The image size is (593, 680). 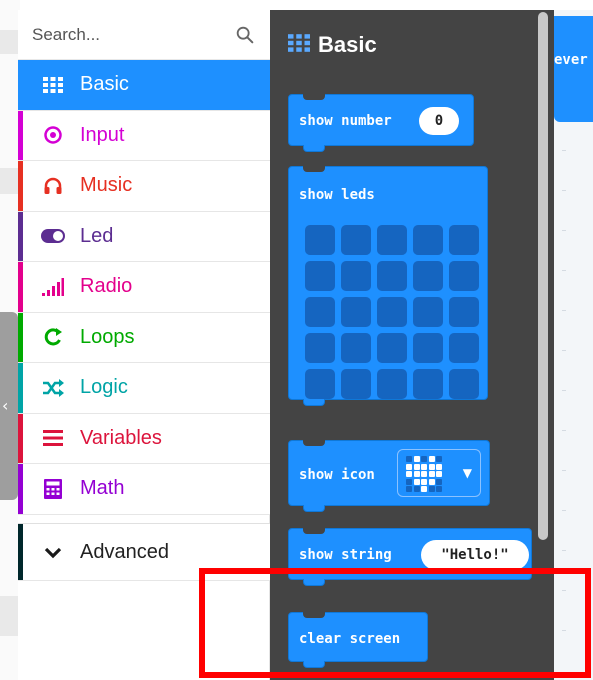 I want to click on show-icon-block: show icon ▼, so click(x=389, y=476).